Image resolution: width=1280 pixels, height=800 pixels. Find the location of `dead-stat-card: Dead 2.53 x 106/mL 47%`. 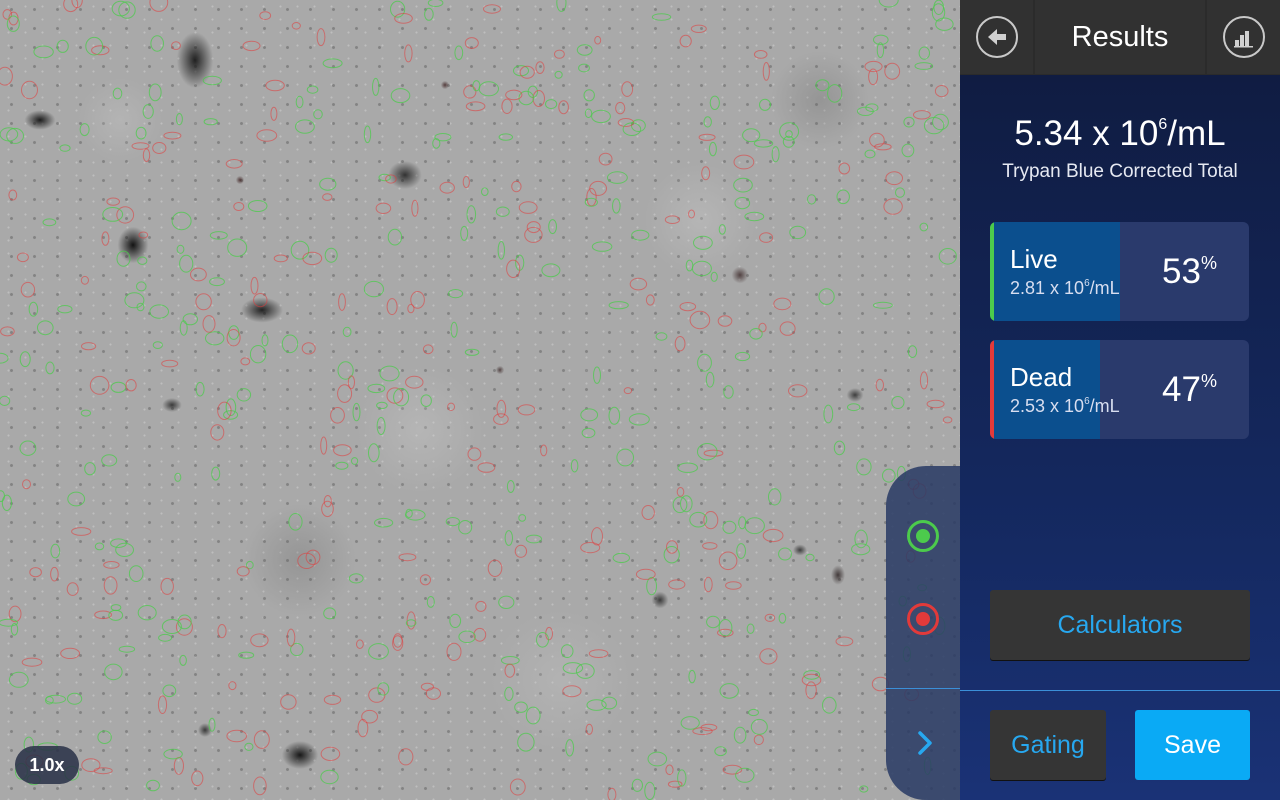

dead-stat-card: Dead 2.53 x 106/mL 47% is located at coordinates (1119, 389).